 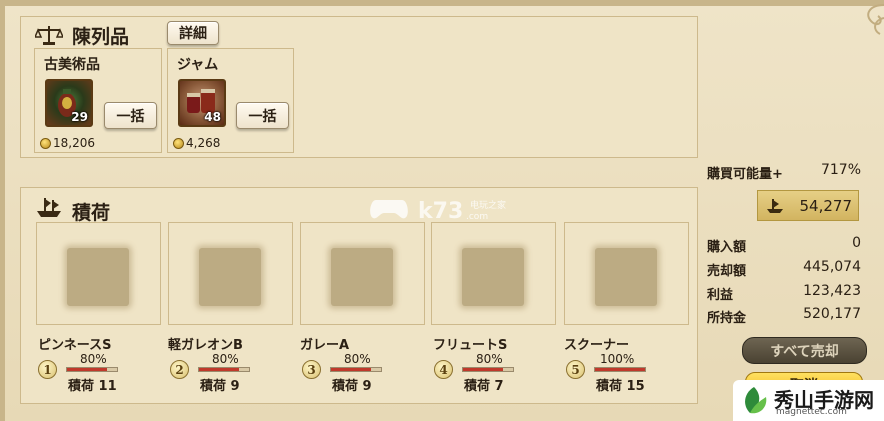 I want to click on ship-name: ガレーA, so click(x=325, y=345).